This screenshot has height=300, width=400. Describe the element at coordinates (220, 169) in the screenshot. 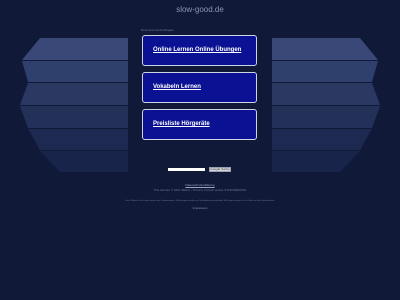

I see `search-button: Google Suche` at that location.